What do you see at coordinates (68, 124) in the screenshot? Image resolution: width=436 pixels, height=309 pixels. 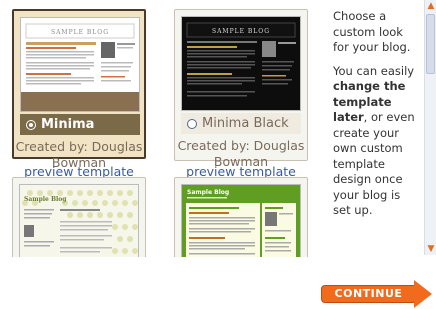 I see `template-name: Minima` at bounding box center [68, 124].